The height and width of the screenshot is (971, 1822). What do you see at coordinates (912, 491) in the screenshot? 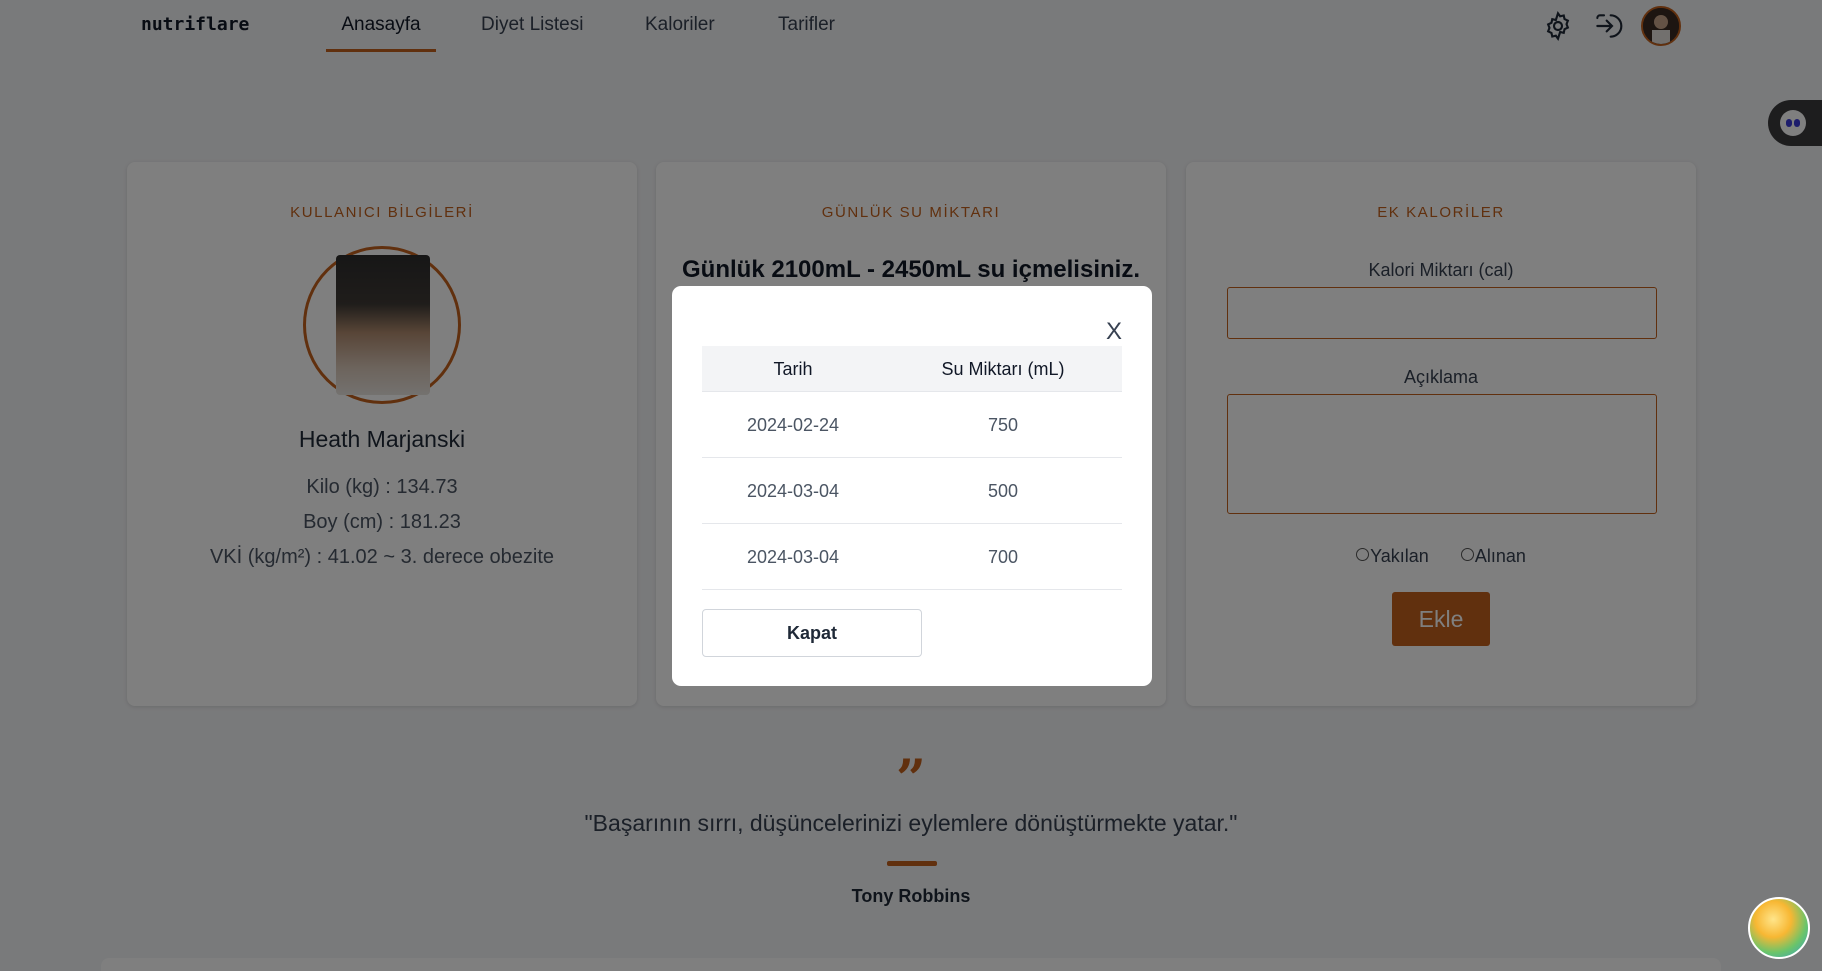
I see `table-row: 2024-03-04 500` at bounding box center [912, 491].